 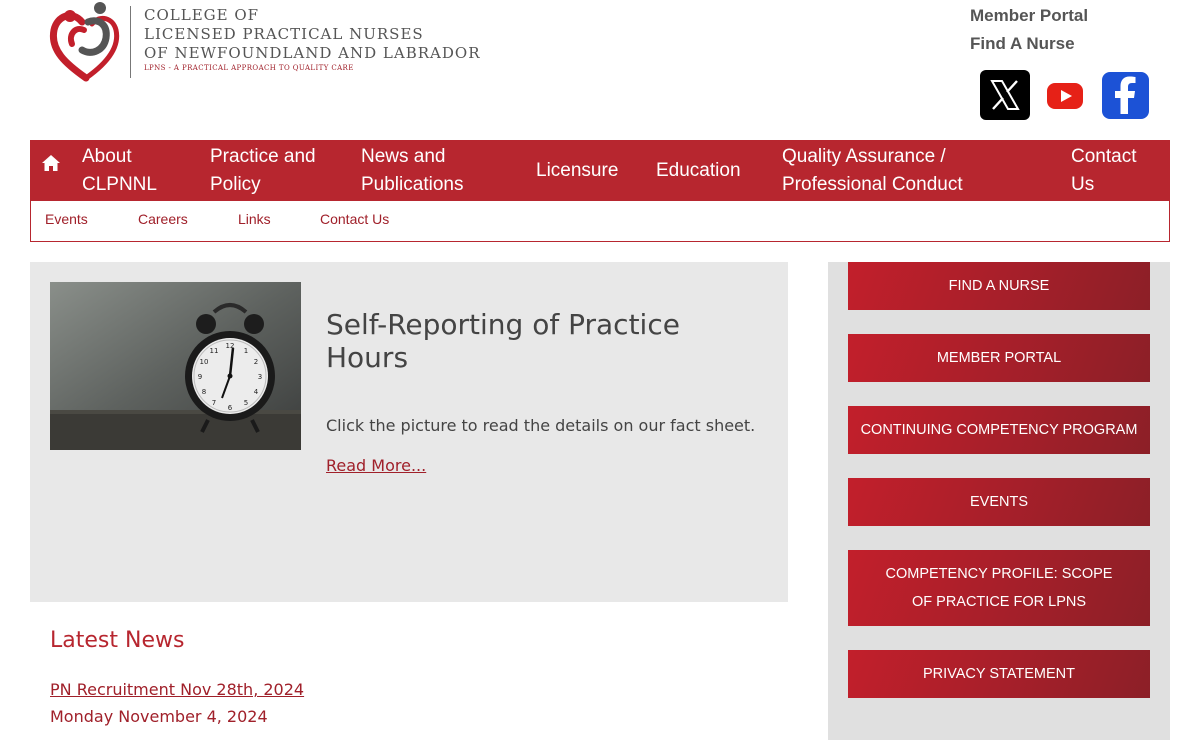 I want to click on subnav-contact-us: Contact Us, so click(x=354, y=219).